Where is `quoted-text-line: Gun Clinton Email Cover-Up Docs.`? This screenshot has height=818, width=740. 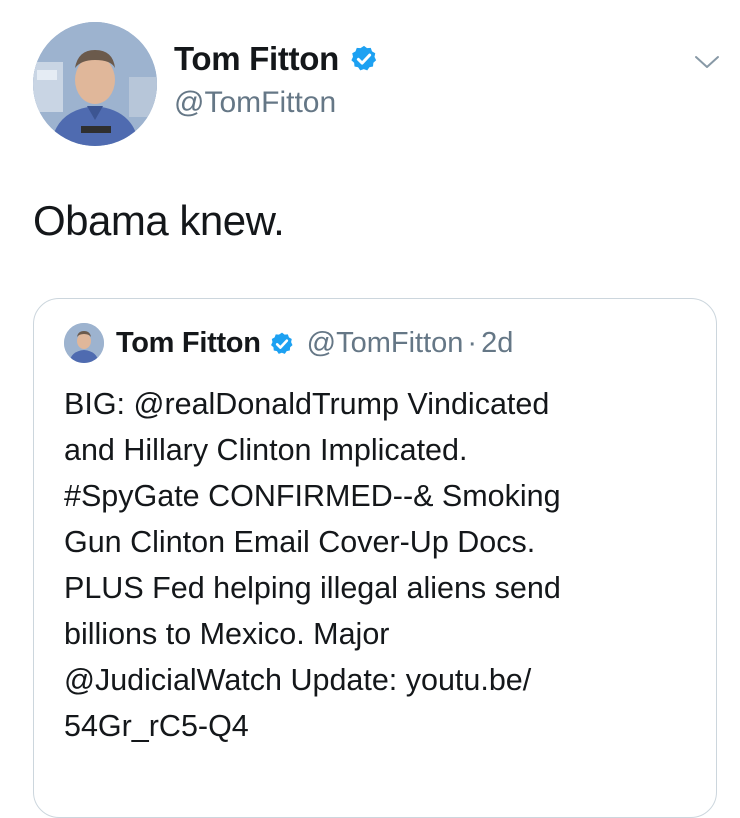 quoted-text-line: Gun Clinton Email Cover-Up Docs. is located at coordinates (300, 542).